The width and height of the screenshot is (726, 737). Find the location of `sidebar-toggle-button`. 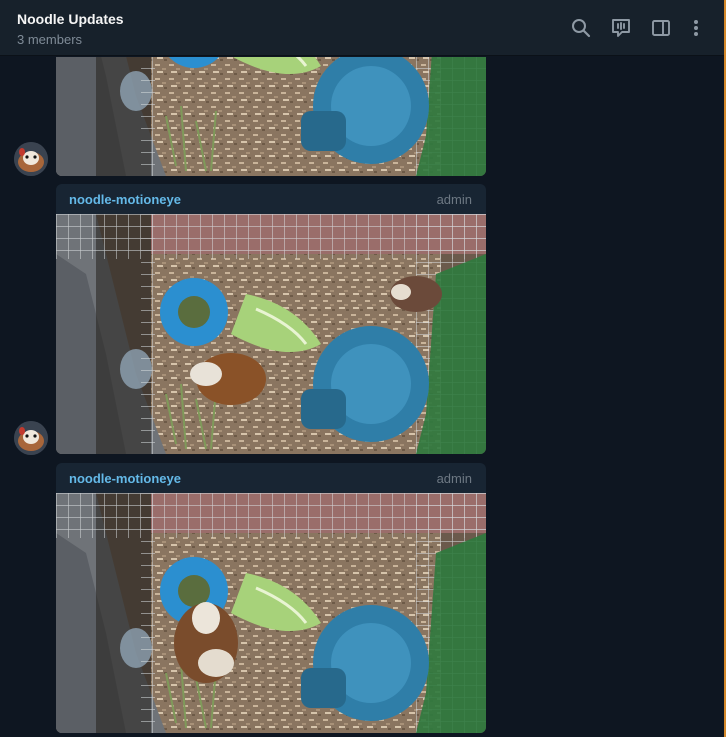

sidebar-toggle-button is located at coordinates (661, 28).